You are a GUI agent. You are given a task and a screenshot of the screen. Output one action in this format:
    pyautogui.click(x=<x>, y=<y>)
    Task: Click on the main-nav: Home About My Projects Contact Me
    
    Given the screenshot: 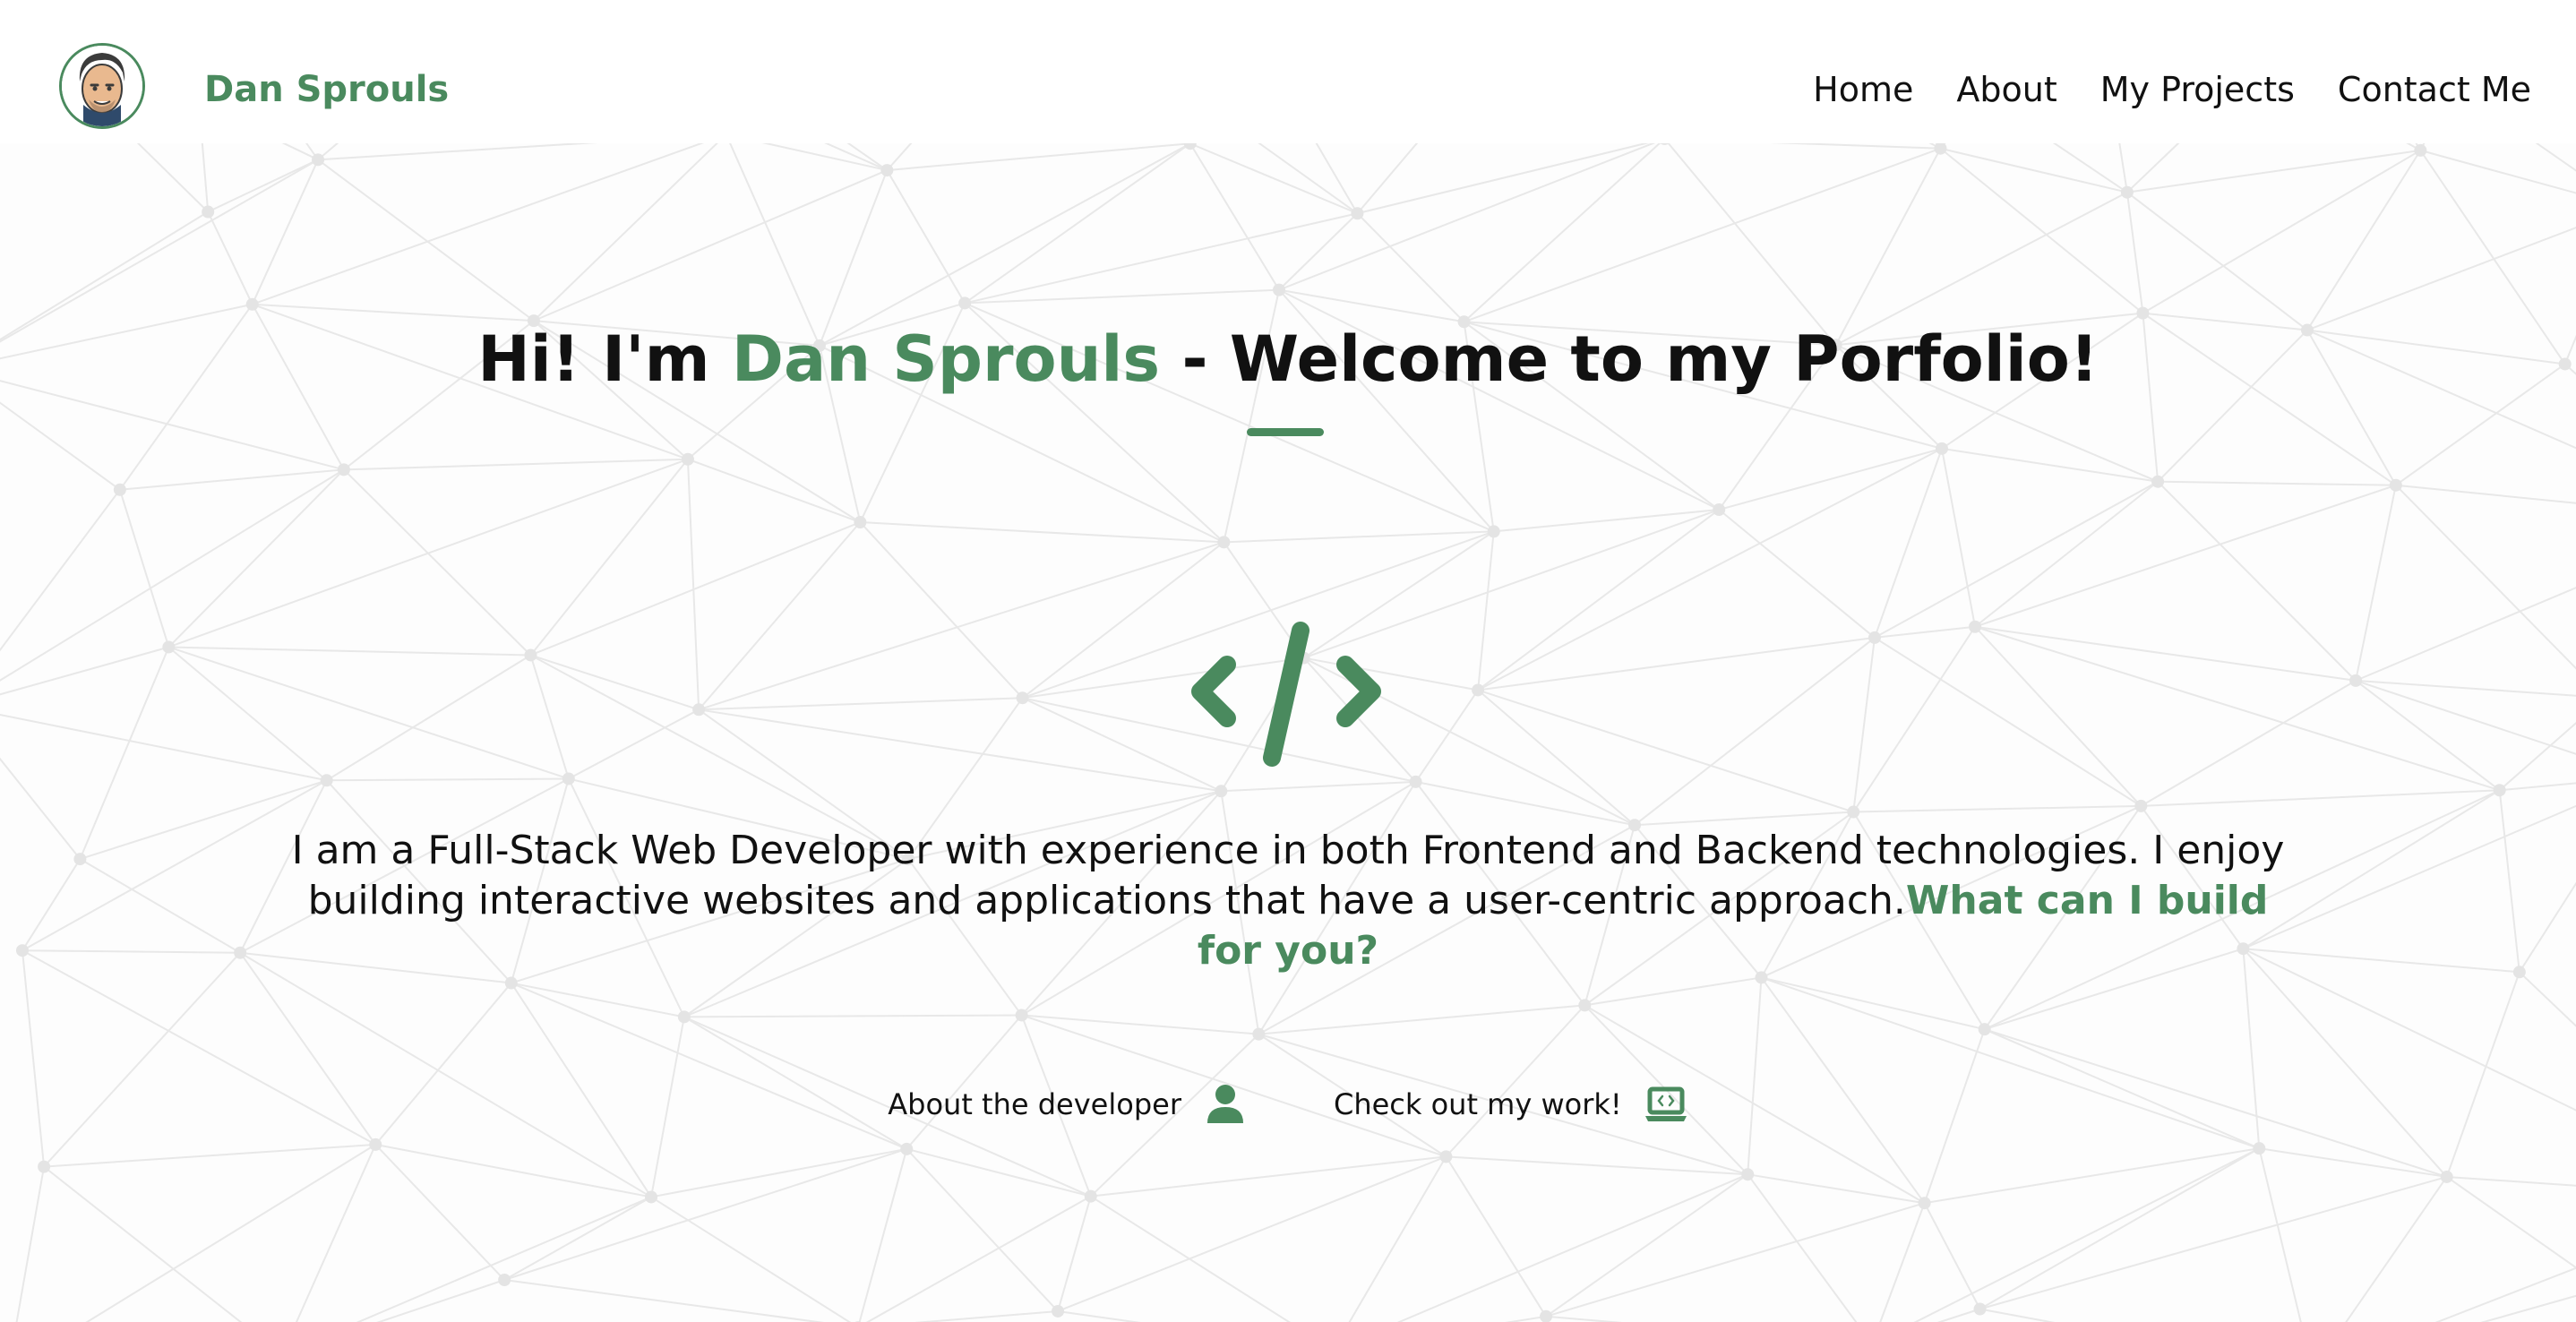 What is the action you would take?
    pyautogui.click(x=2172, y=89)
    